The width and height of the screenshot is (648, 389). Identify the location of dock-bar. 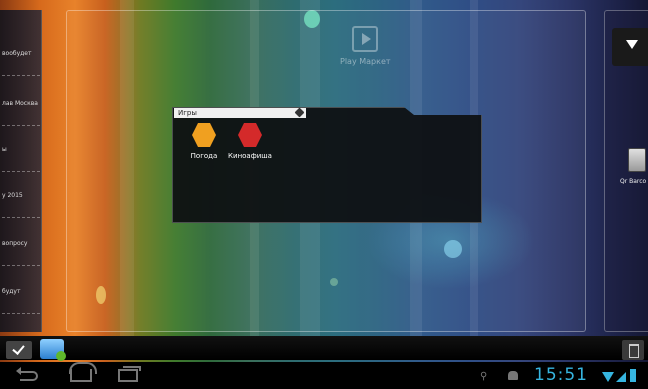
(324, 348).